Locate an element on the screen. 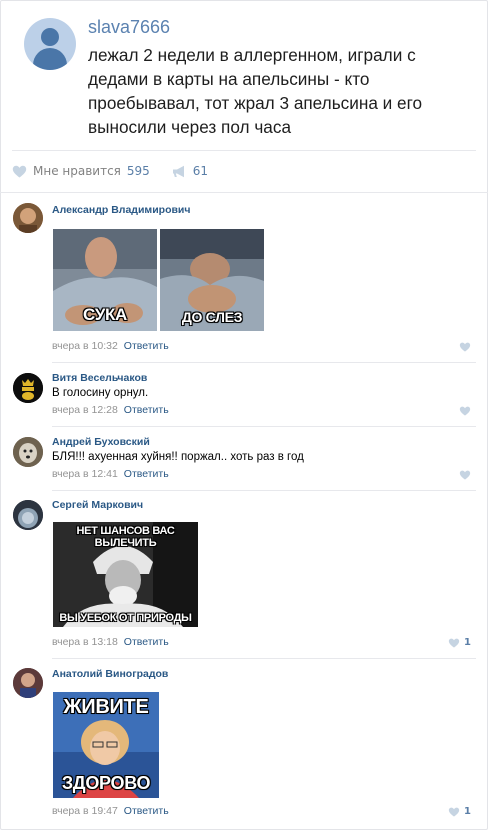  comment-meta: вчера в 12:41 Ответить is located at coordinates (110, 474).